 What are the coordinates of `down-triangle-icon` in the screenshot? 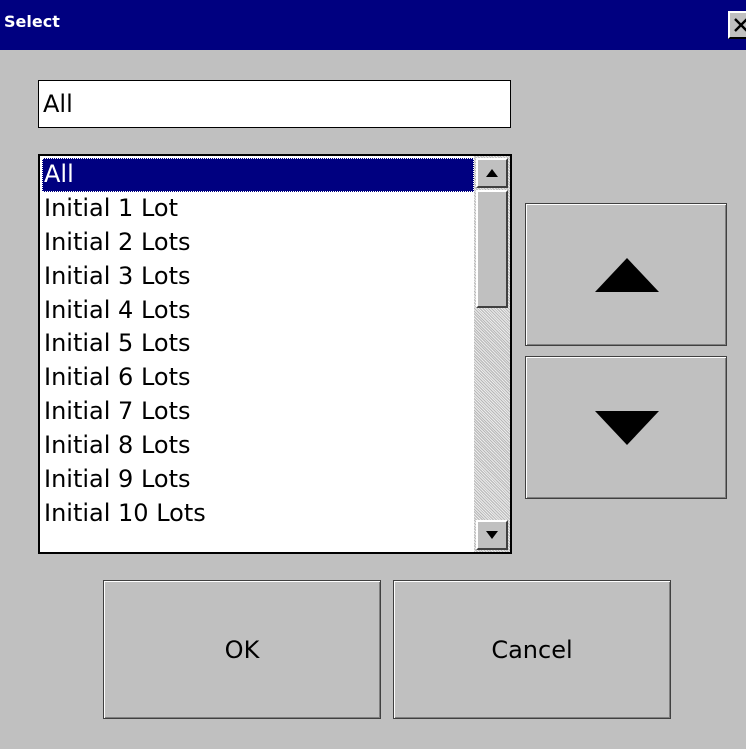 It's located at (627, 428).